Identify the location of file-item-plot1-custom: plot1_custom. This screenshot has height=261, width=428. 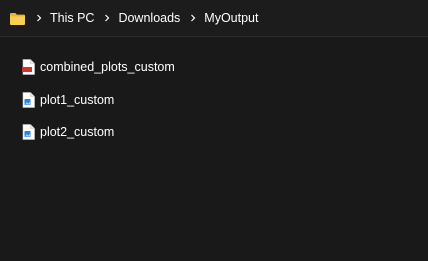
(68, 100).